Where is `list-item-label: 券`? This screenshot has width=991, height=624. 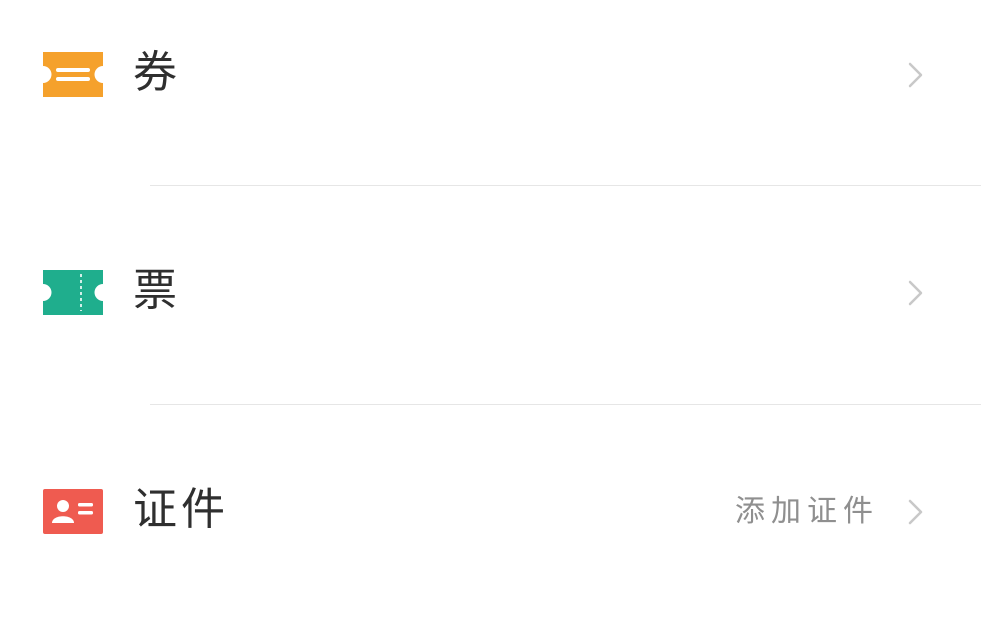
list-item-label: 券 is located at coordinates (157, 72).